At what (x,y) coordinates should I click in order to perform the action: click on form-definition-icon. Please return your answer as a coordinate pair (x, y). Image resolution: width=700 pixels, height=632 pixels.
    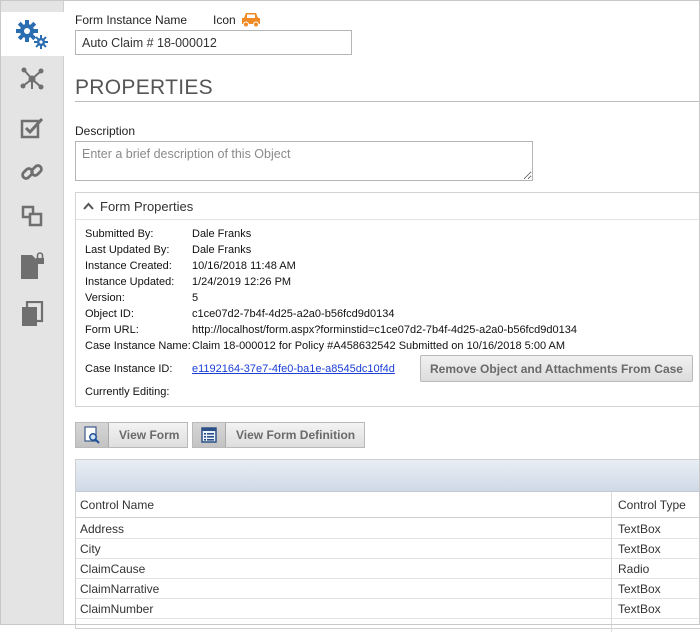
    Looking at the image, I should click on (209, 435).